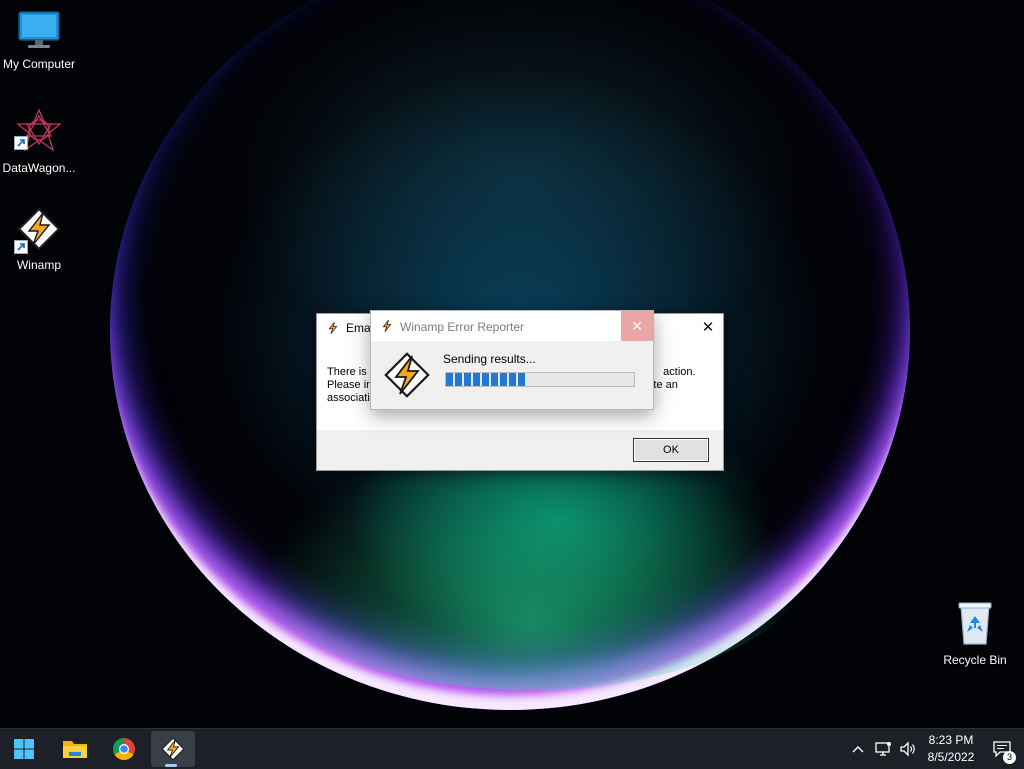  What do you see at coordinates (39, 64) in the screenshot?
I see `desktop-icon-label: My Computer` at bounding box center [39, 64].